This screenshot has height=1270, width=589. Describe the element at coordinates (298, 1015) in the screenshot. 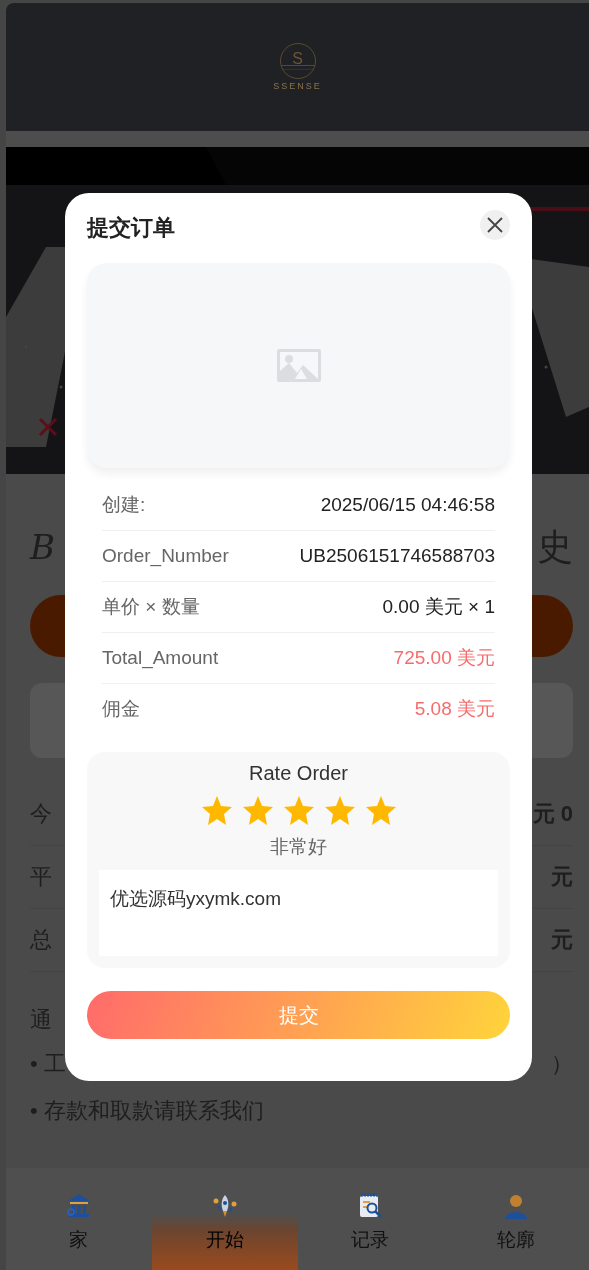

I see `submit-button: 提交` at that location.